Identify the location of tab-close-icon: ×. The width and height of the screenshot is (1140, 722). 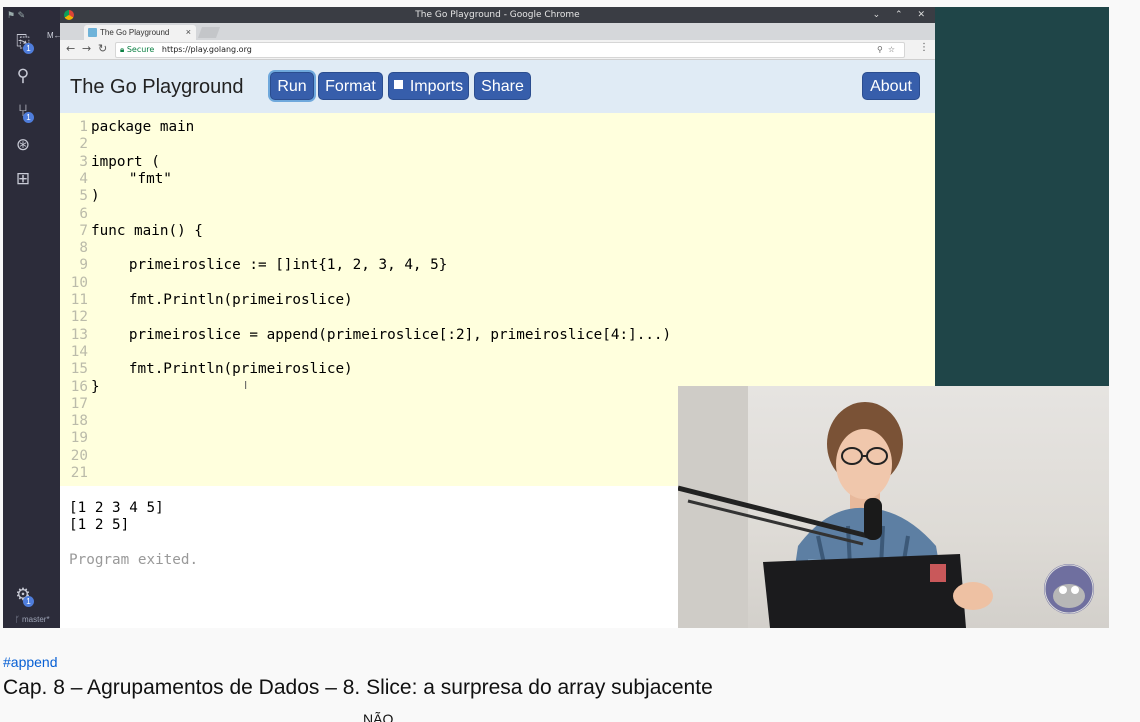
(188, 32).